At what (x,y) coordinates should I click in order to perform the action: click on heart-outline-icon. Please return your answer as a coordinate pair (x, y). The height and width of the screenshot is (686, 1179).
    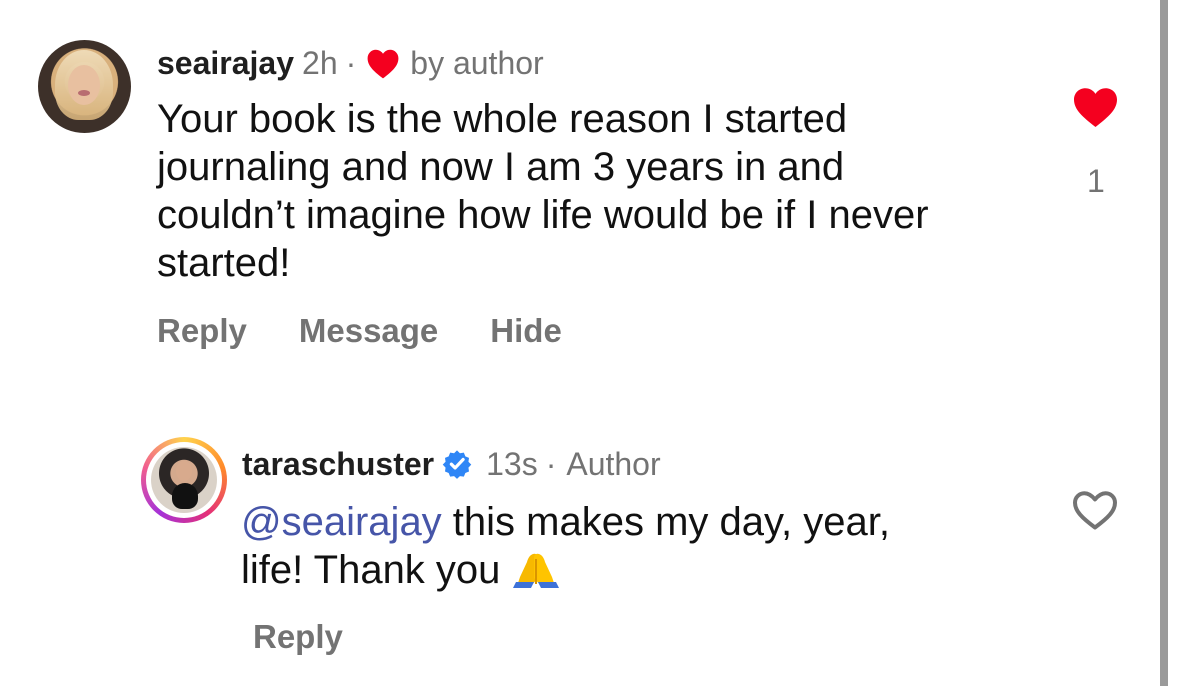
    Looking at the image, I should click on (1095, 510).